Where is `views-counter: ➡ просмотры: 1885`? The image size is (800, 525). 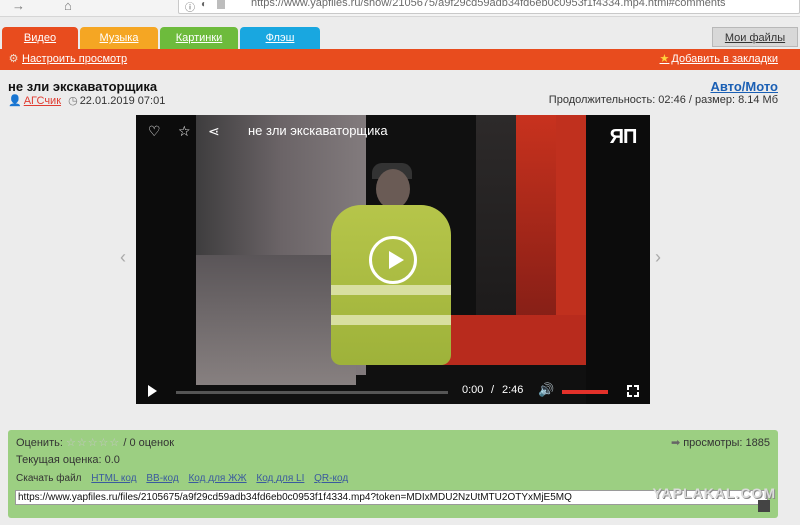
views-counter: ➡ просмотры: 1885 is located at coordinates (720, 442).